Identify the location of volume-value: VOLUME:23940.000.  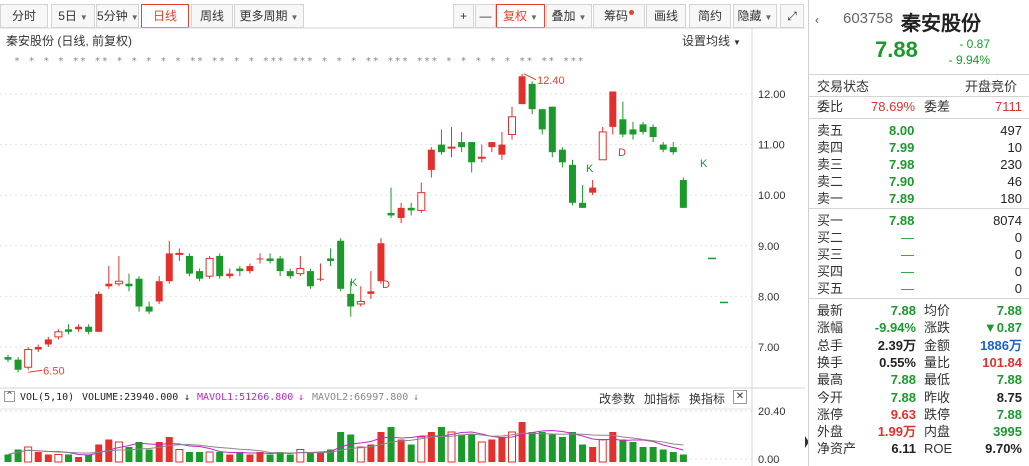
(130, 397).